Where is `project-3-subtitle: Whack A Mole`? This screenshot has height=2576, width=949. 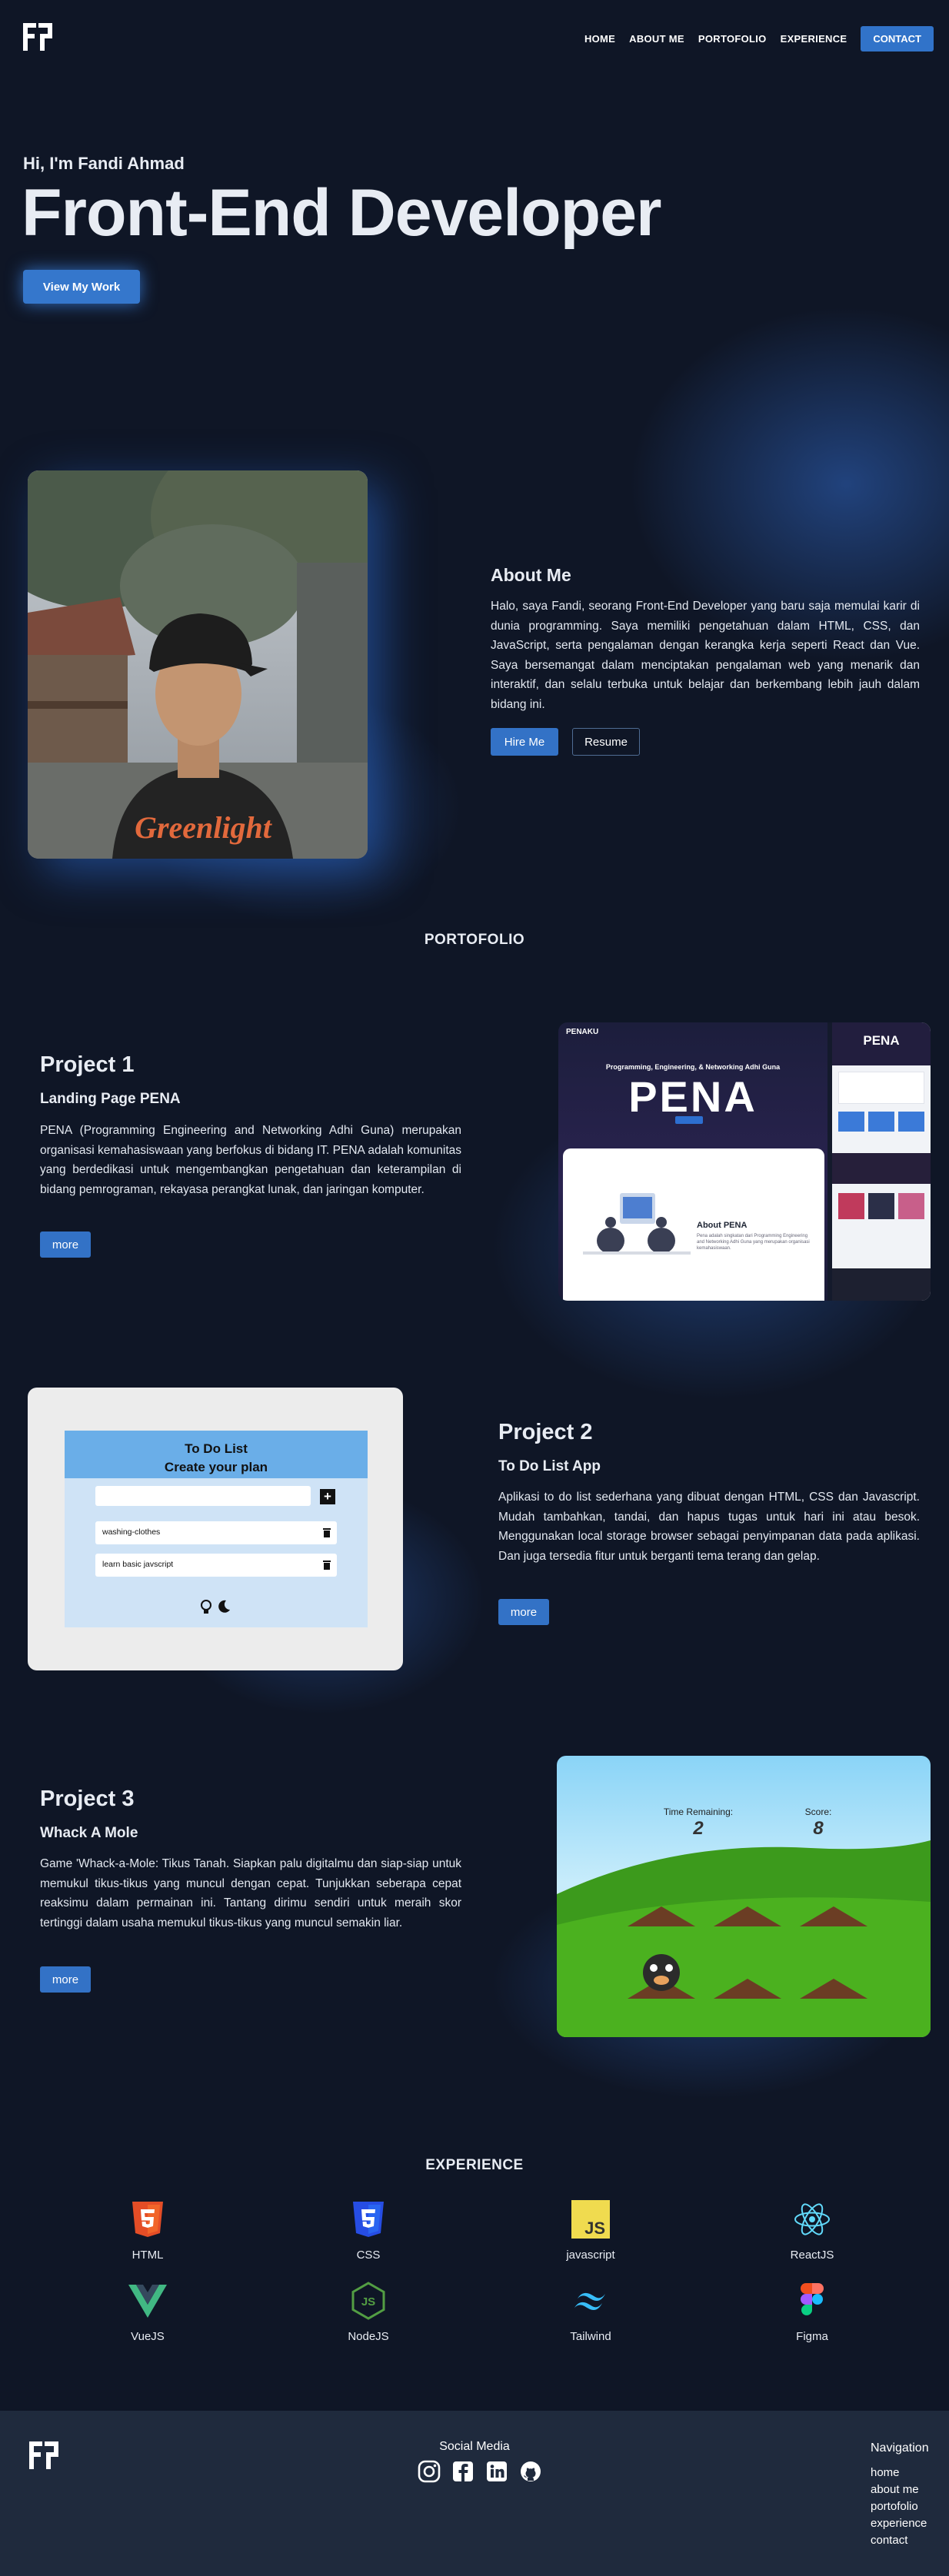
project-3-subtitle: Whack A Mole is located at coordinates (89, 1833).